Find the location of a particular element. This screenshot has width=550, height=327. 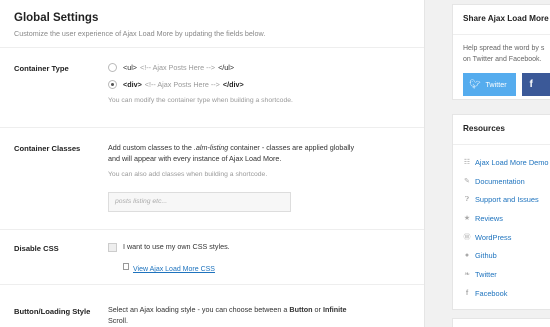

disable-css-checkbox-line: I want to use my own CSS styles. is located at coordinates (261, 246).